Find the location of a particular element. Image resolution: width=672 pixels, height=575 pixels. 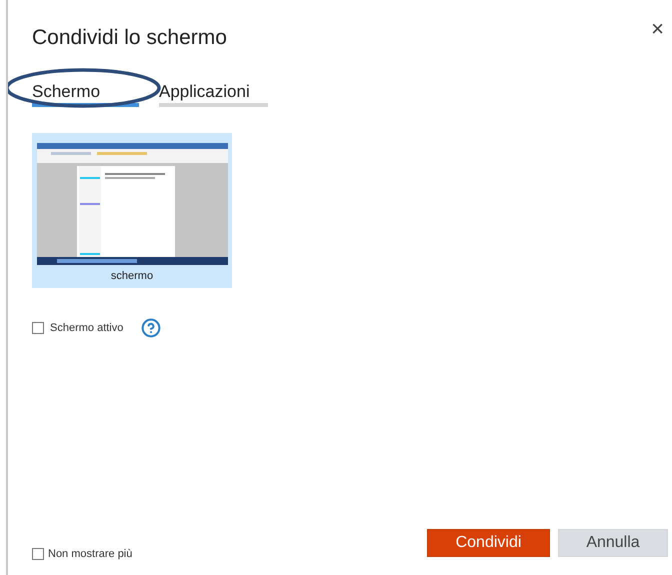

cancel-button: Annulla is located at coordinates (613, 543).